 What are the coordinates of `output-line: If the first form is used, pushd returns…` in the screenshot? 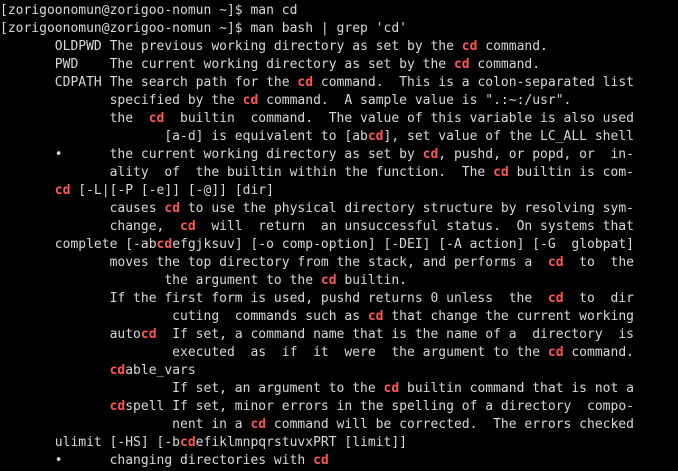 It's located at (317, 299).